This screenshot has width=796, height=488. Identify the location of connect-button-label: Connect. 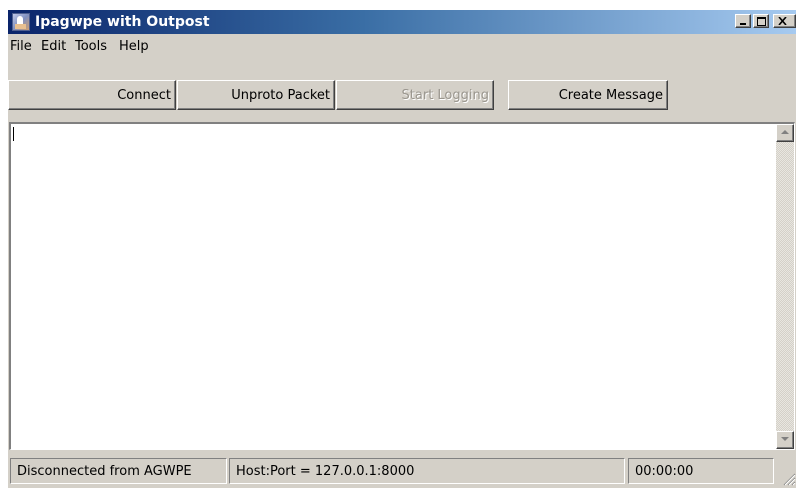
(144, 95).